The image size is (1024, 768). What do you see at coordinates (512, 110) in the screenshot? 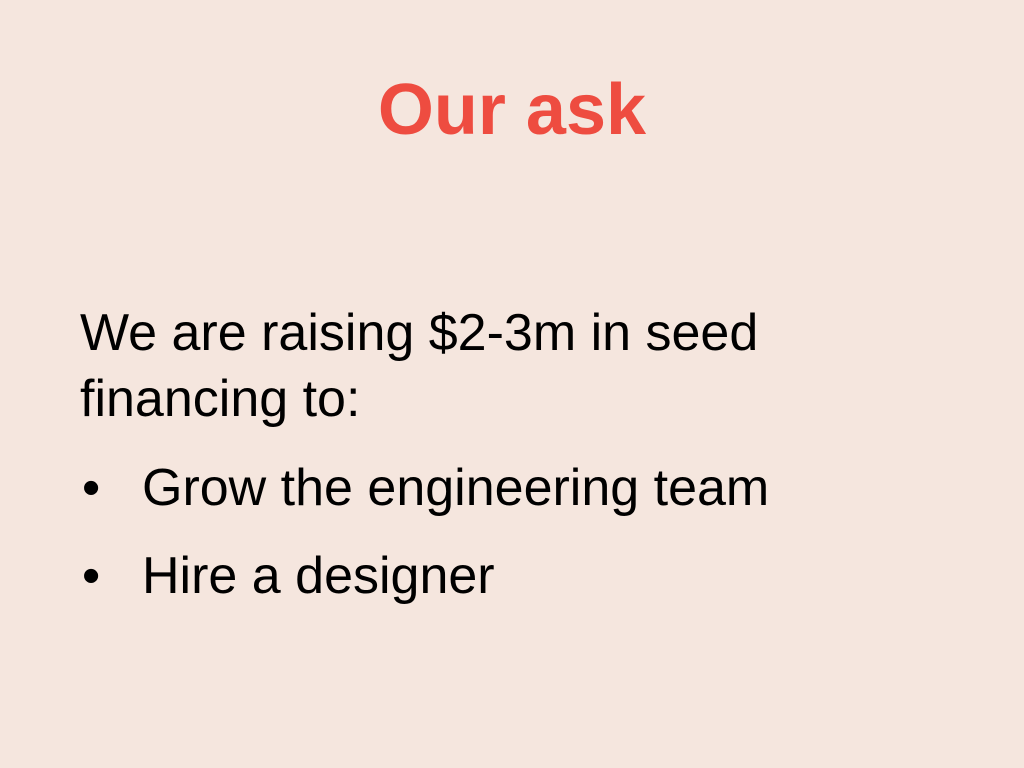
I see `slide-title: Our ask` at bounding box center [512, 110].